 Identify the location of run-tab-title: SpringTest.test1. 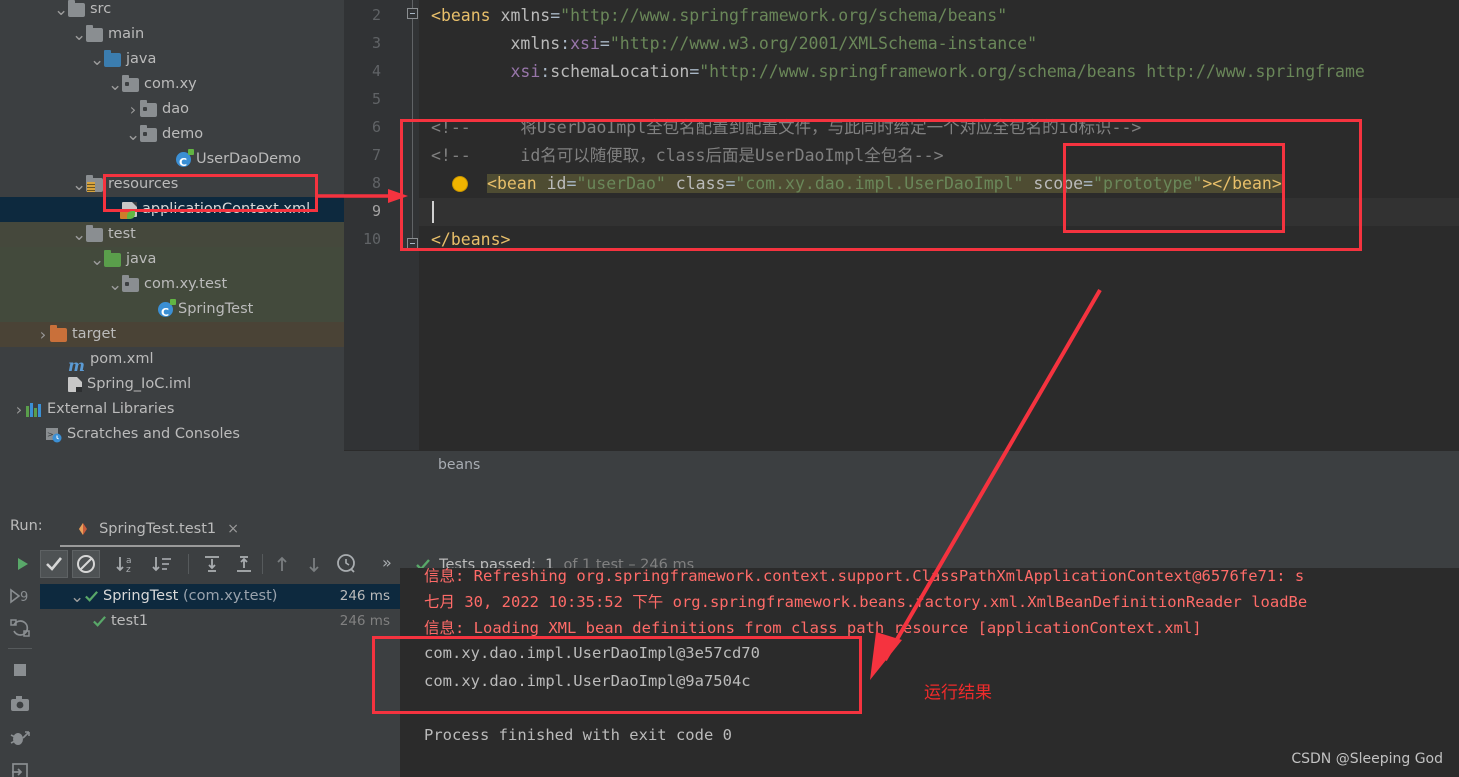
(158, 529).